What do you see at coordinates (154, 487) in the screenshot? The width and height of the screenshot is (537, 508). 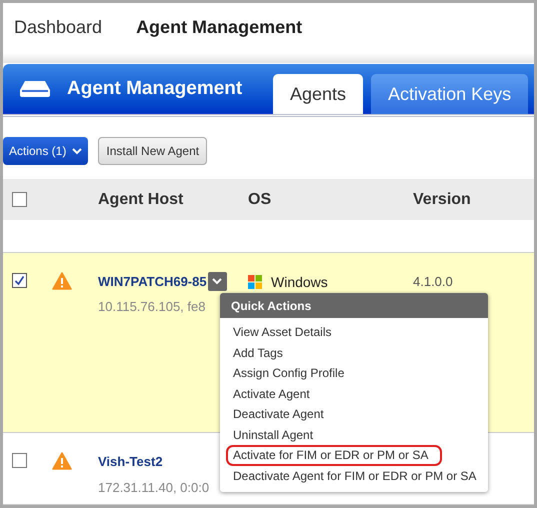 I see `agent-address: 172.31.11.40, 0:0:0` at bounding box center [154, 487].